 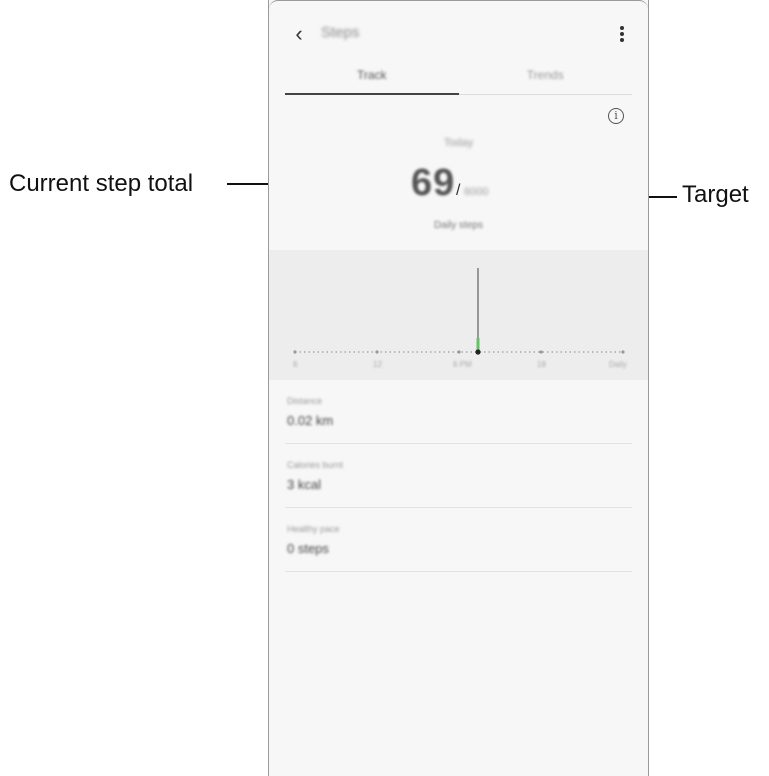 I want to click on app-bar: ‹ Steps, so click(x=458, y=34).